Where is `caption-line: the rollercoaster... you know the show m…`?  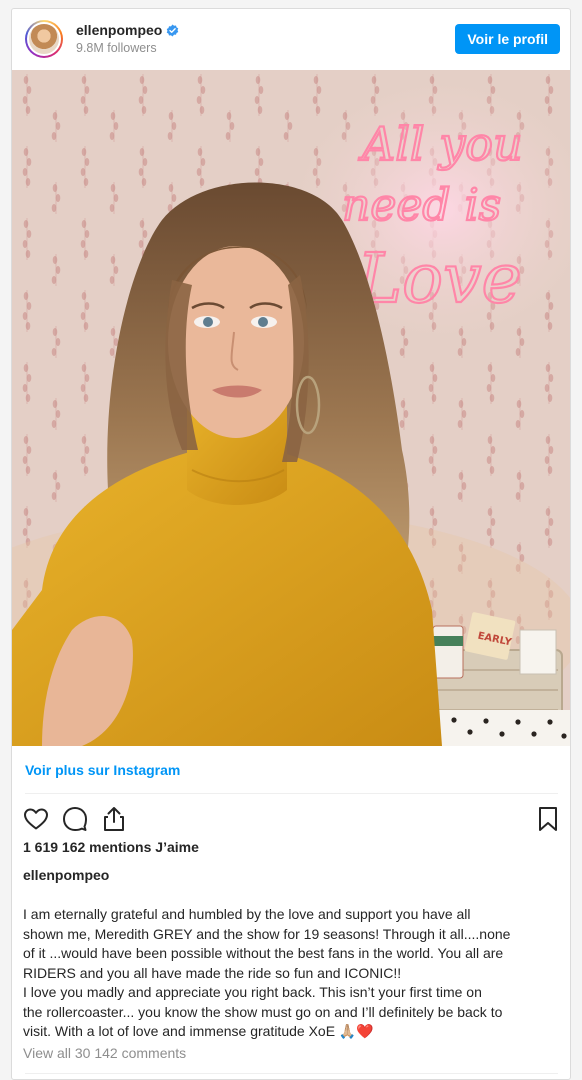
caption-line: the rollercoaster... you know the show m… is located at coordinates (263, 1011).